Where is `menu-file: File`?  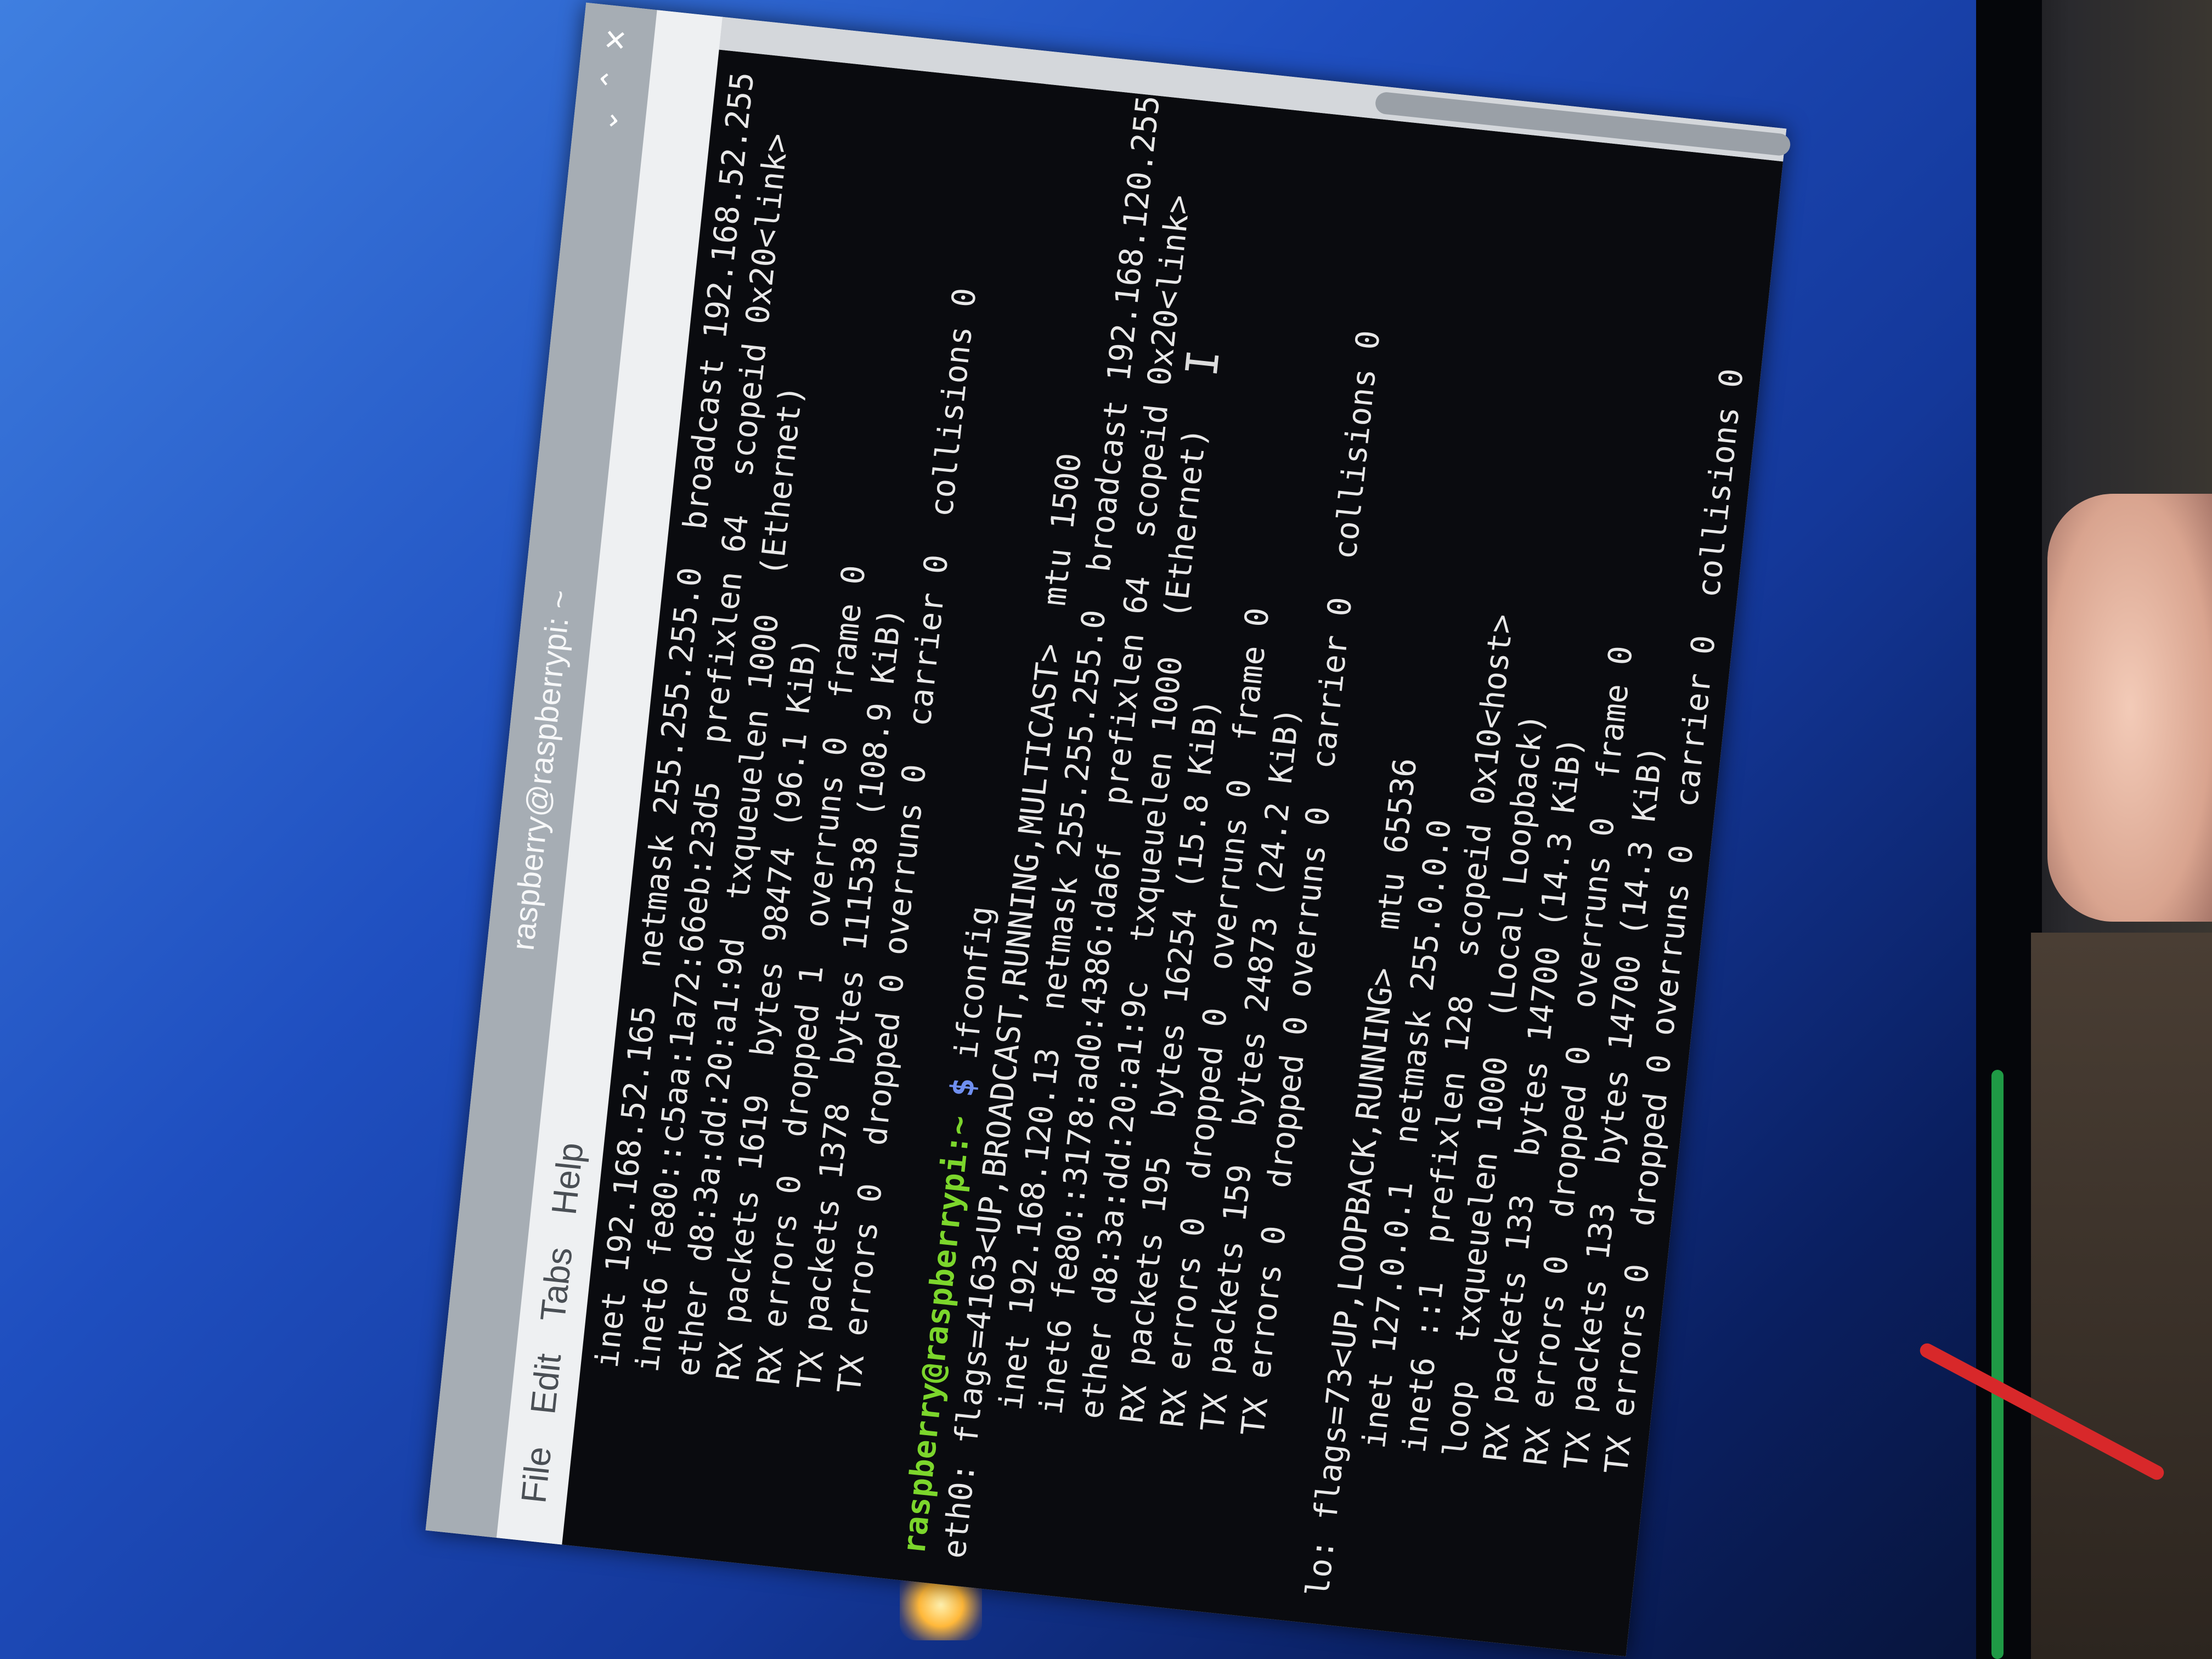
menu-file: File is located at coordinates (536, 1475).